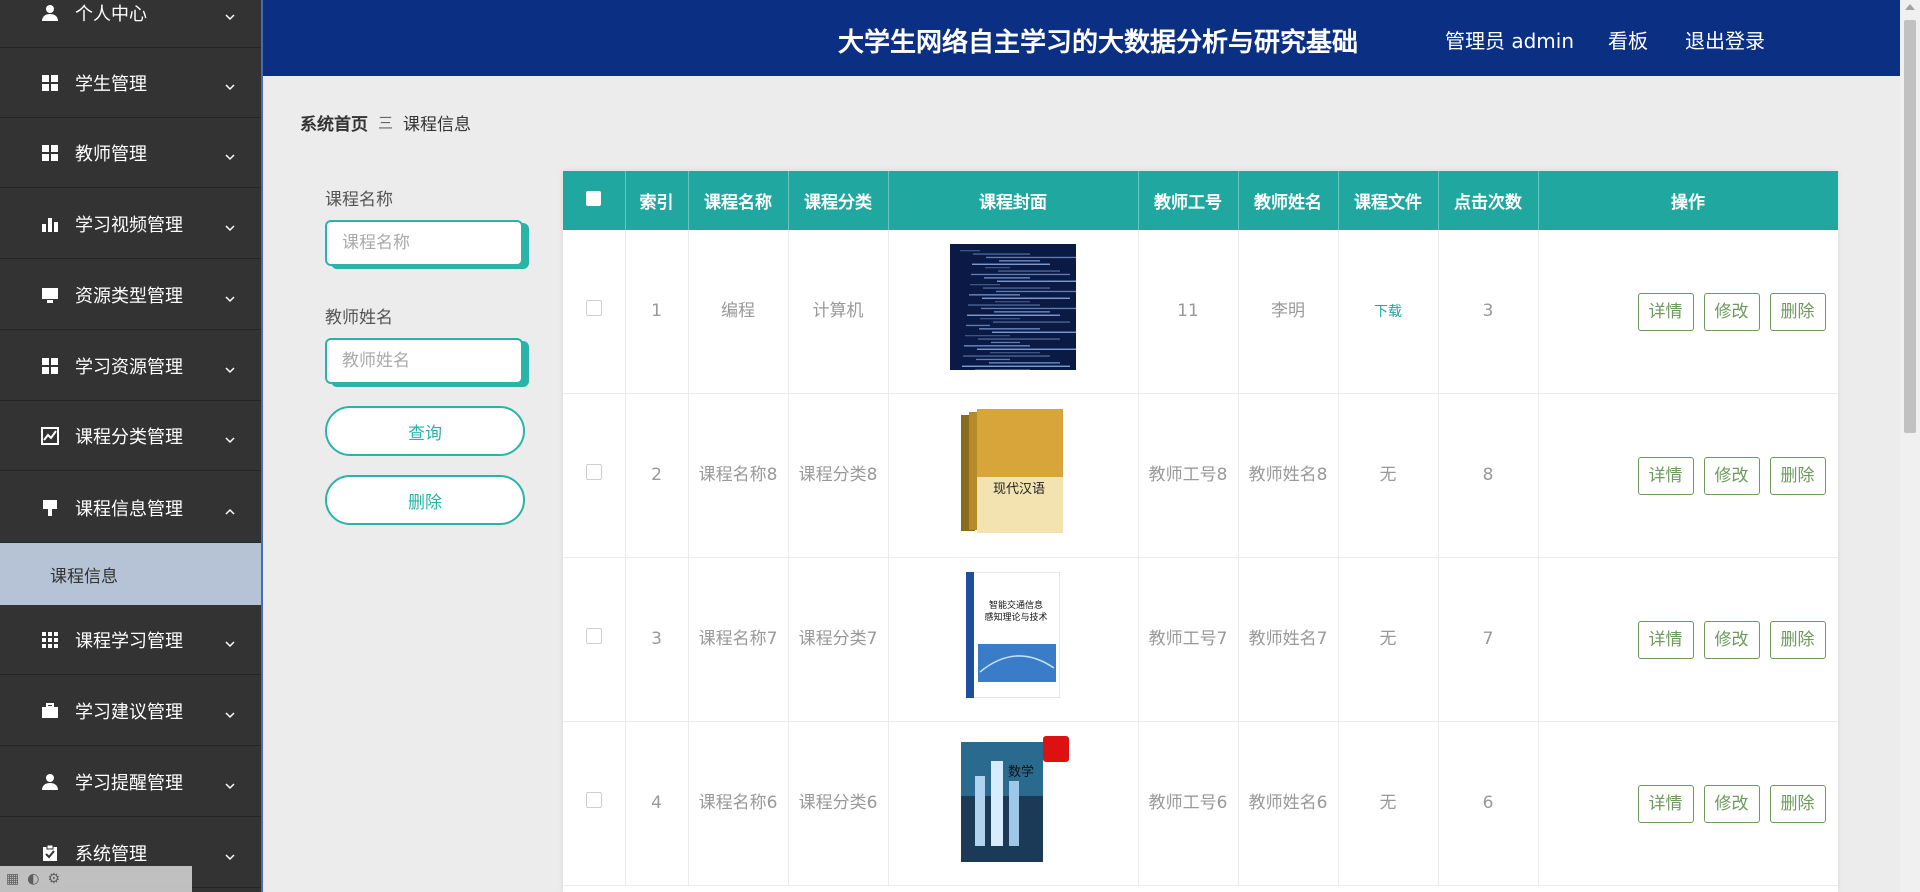 The image size is (1920, 892). What do you see at coordinates (1288, 200) in the screenshot?
I see `col-teacher-name: 教师姓名` at bounding box center [1288, 200].